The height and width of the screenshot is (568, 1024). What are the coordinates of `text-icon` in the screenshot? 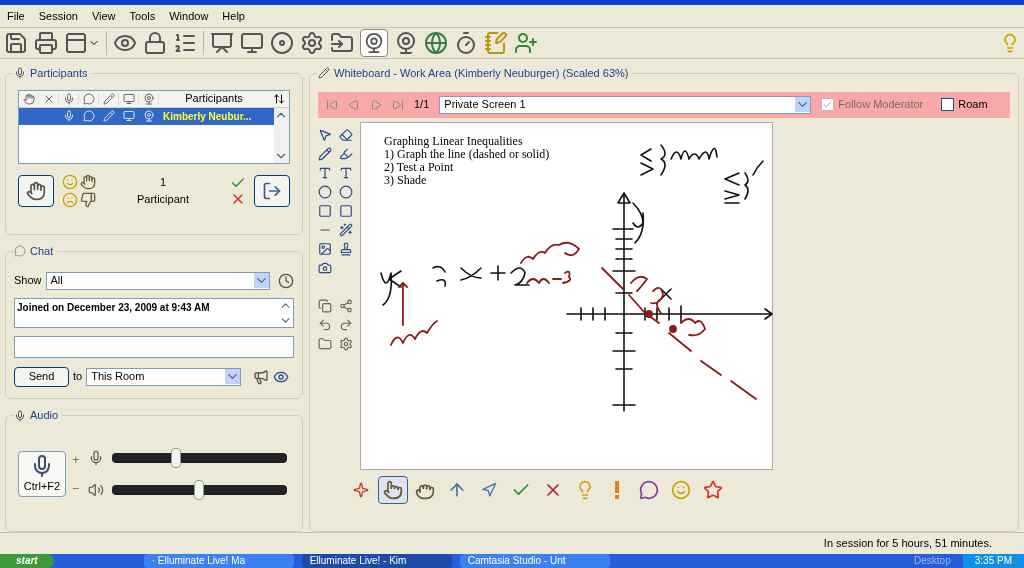 It's located at (325, 172).